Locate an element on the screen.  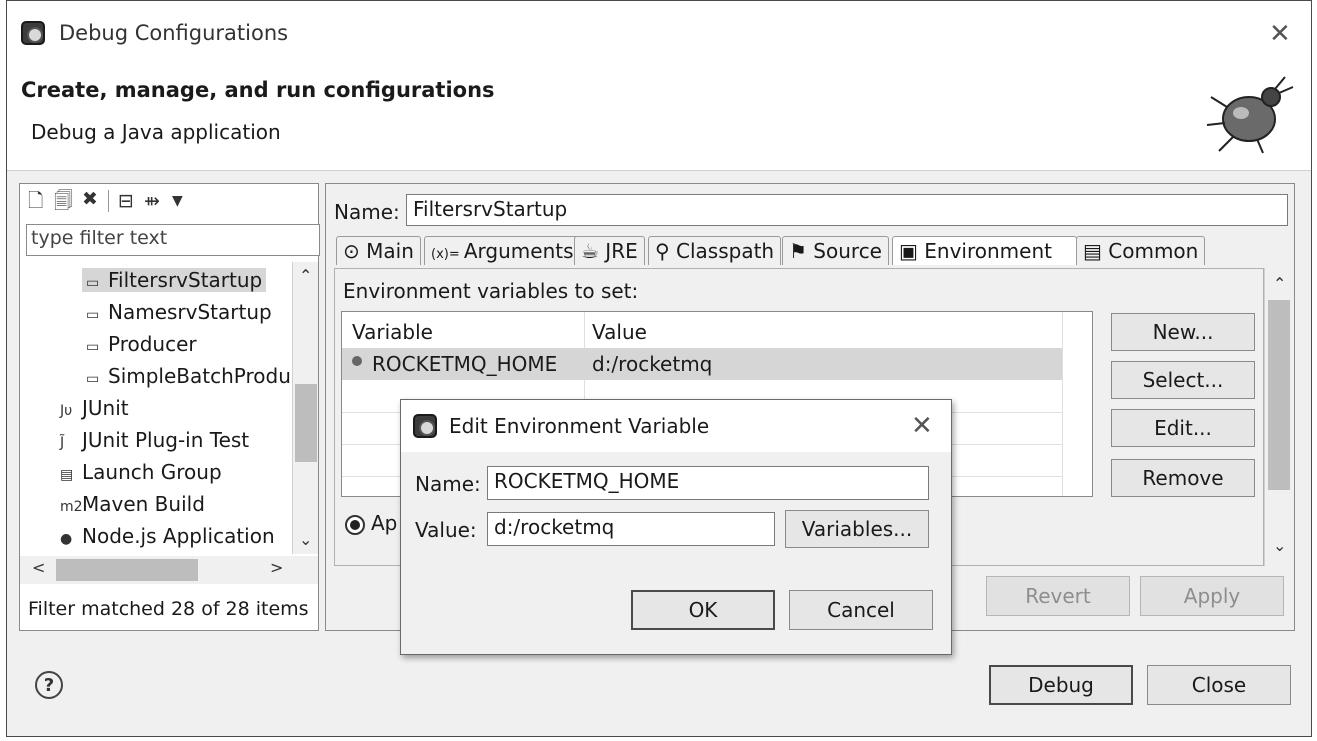
tab-arguments: (x)= Arguments is located at coordinates (502, 250).